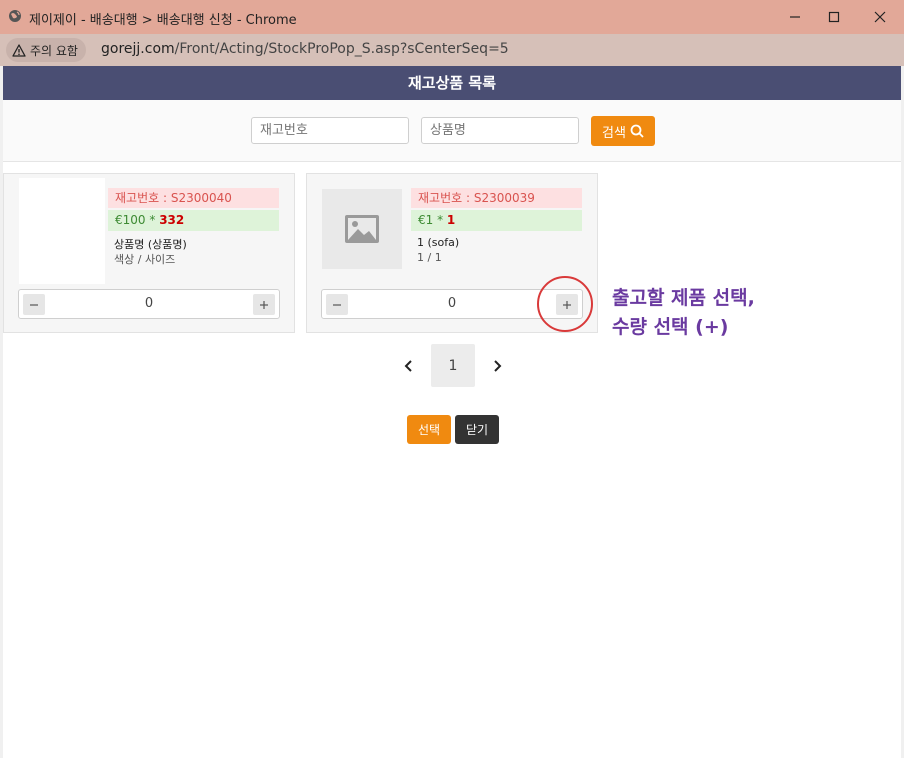  I want to click on maximize-button, so click(834, 17).